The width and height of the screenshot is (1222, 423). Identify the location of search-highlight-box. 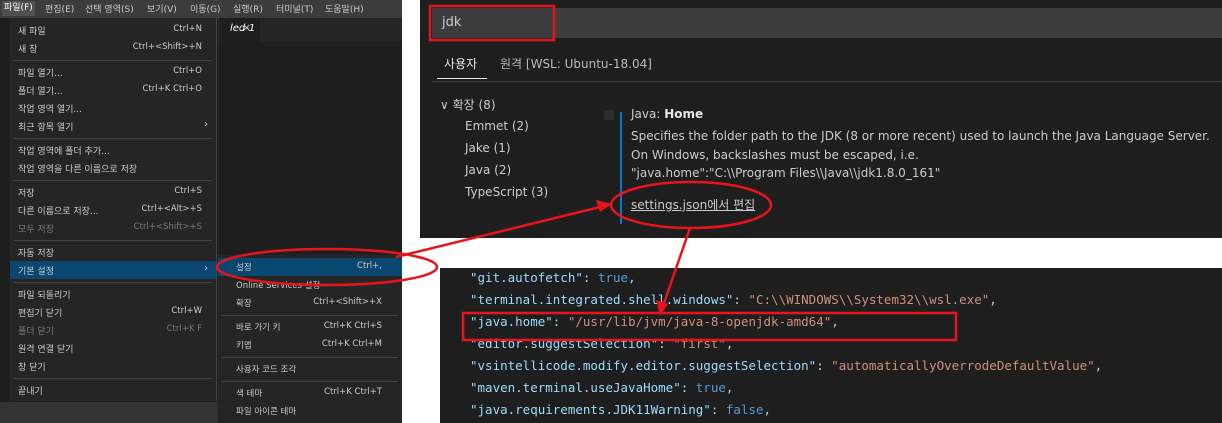
(492, 23).